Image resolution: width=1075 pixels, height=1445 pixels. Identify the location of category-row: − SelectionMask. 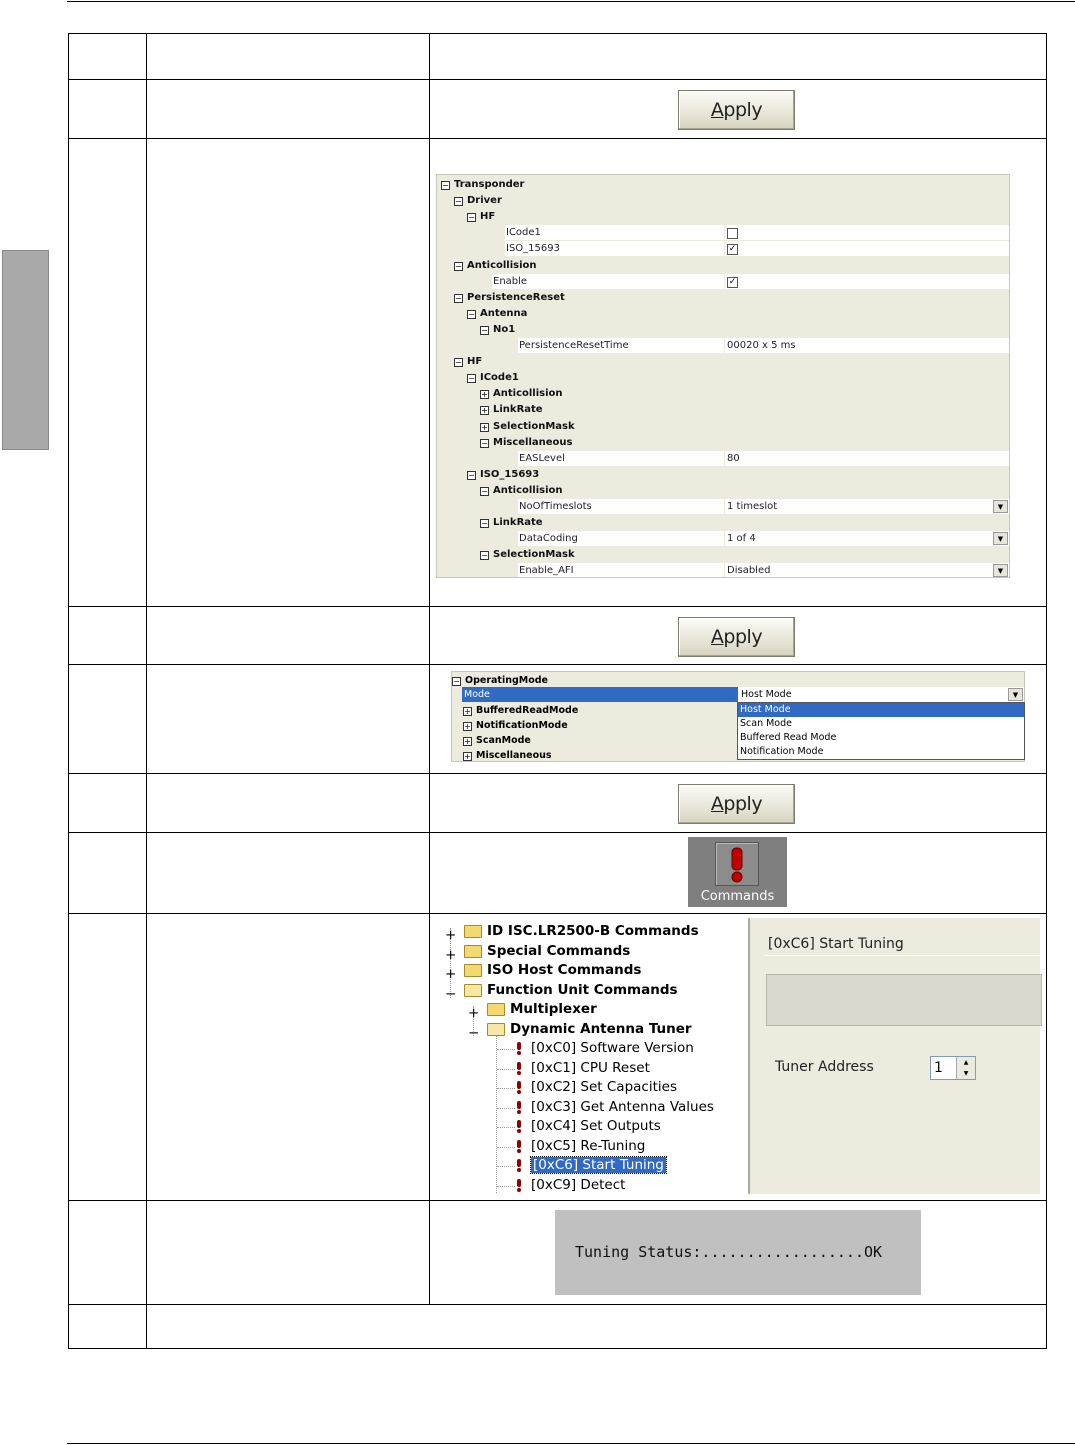
(723, 555).